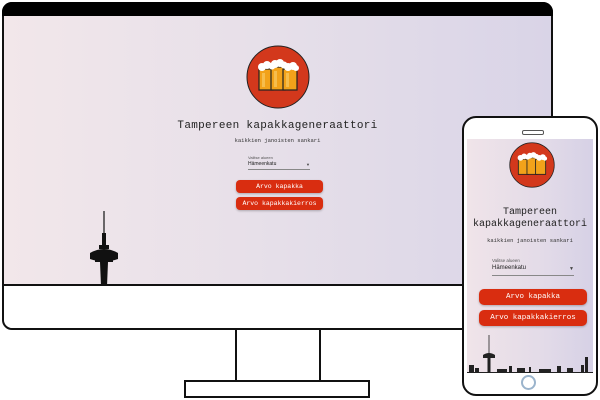 The width and height of the screenshot is (600, 400). What do you see at coordinates (528, 382) in the screenshot?
I see `home-button` at bounding box center [528, 382].